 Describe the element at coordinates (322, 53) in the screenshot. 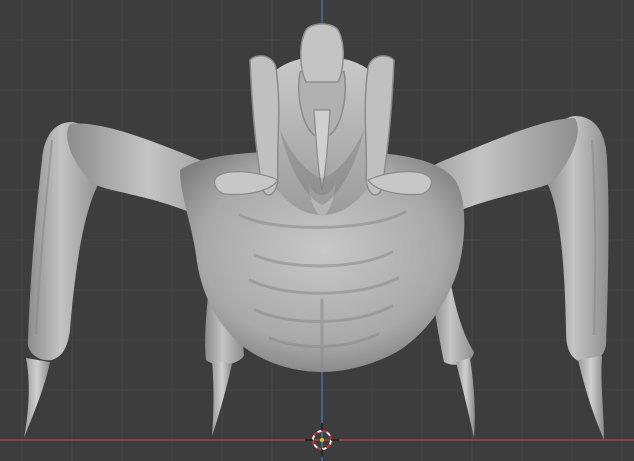

I see `head-top-horn` at that location.